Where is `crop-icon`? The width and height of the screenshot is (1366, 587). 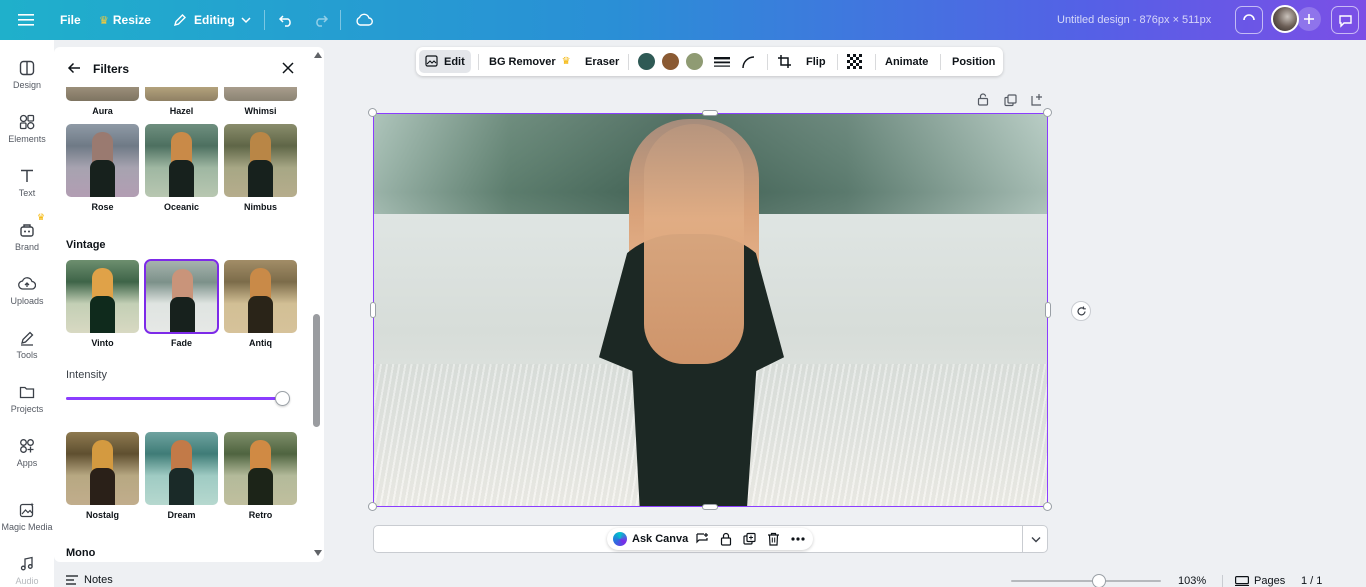
crop-icon is located at coordinates (784, 61).